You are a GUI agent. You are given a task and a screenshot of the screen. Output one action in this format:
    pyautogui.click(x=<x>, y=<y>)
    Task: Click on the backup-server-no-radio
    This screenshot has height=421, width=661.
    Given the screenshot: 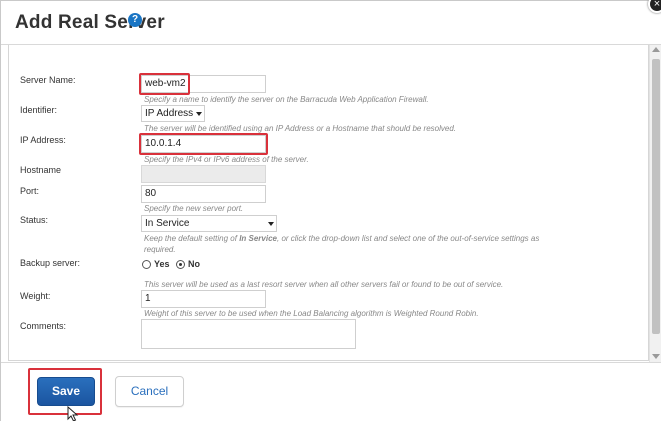 What is the action you would take?
    pyautogui.click(x=180, y=264)
    